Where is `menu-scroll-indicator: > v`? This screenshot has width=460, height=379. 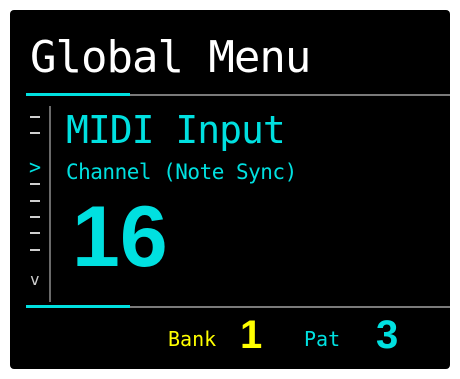
menu-scroll-indicator: > v is located at coordinates (34, 203).